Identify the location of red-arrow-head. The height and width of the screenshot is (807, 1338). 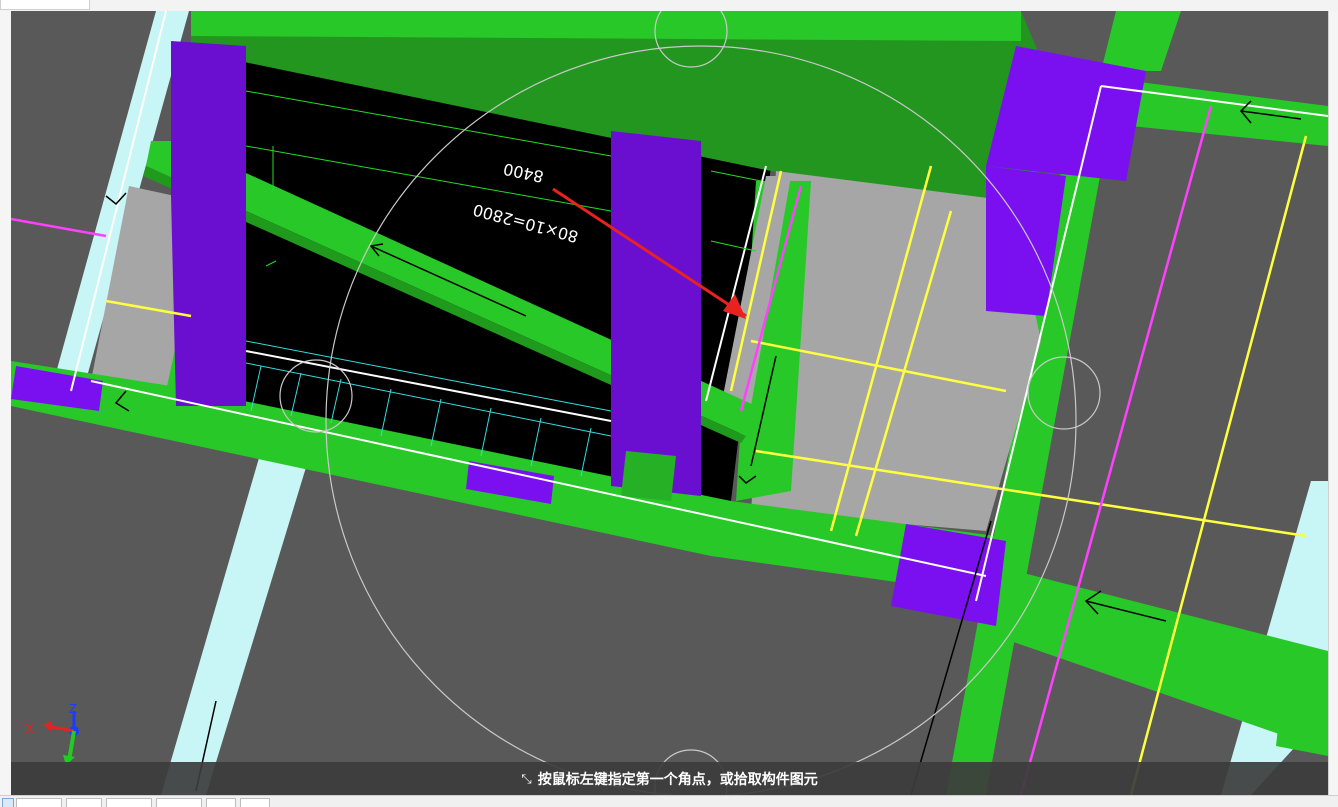
(734, 306).